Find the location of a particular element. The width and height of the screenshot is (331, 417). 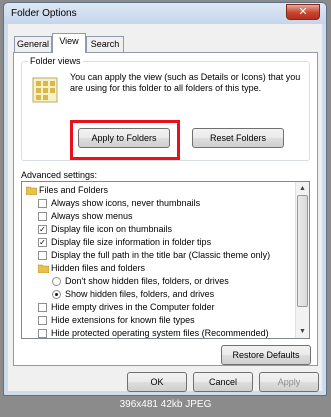

restore-defaults-button: Restore Defaults is located at coordinates (266, 355).